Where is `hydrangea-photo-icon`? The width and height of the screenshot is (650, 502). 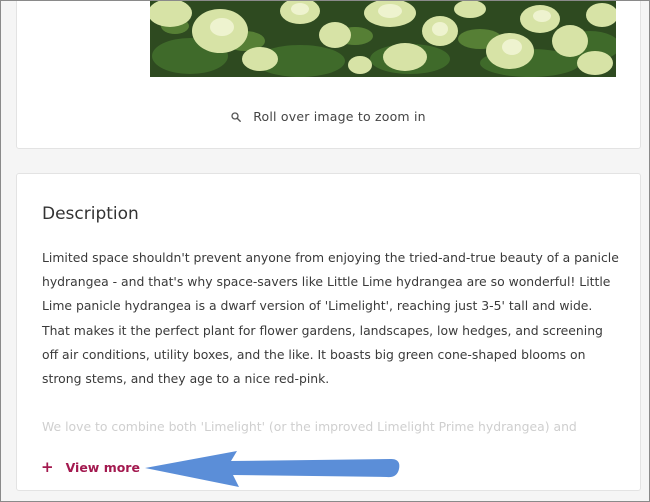
hydrangea-photo-icon is located at coordinates (383, 39).